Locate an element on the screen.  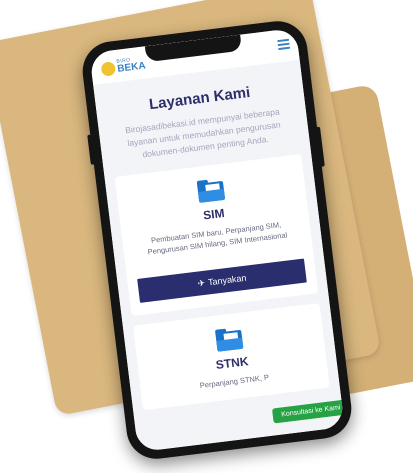
hamburger-menu-icon is located at coordinates (284, 44).